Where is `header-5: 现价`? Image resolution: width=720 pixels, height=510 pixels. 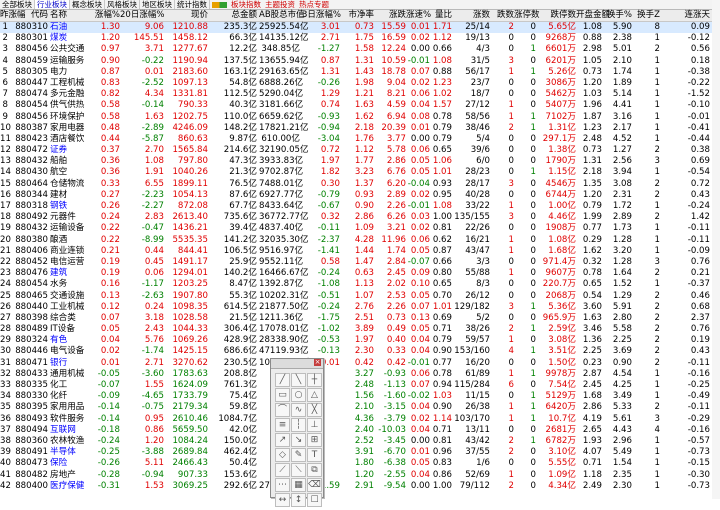
header-5: 现价 is located at coordinates (186, 15).